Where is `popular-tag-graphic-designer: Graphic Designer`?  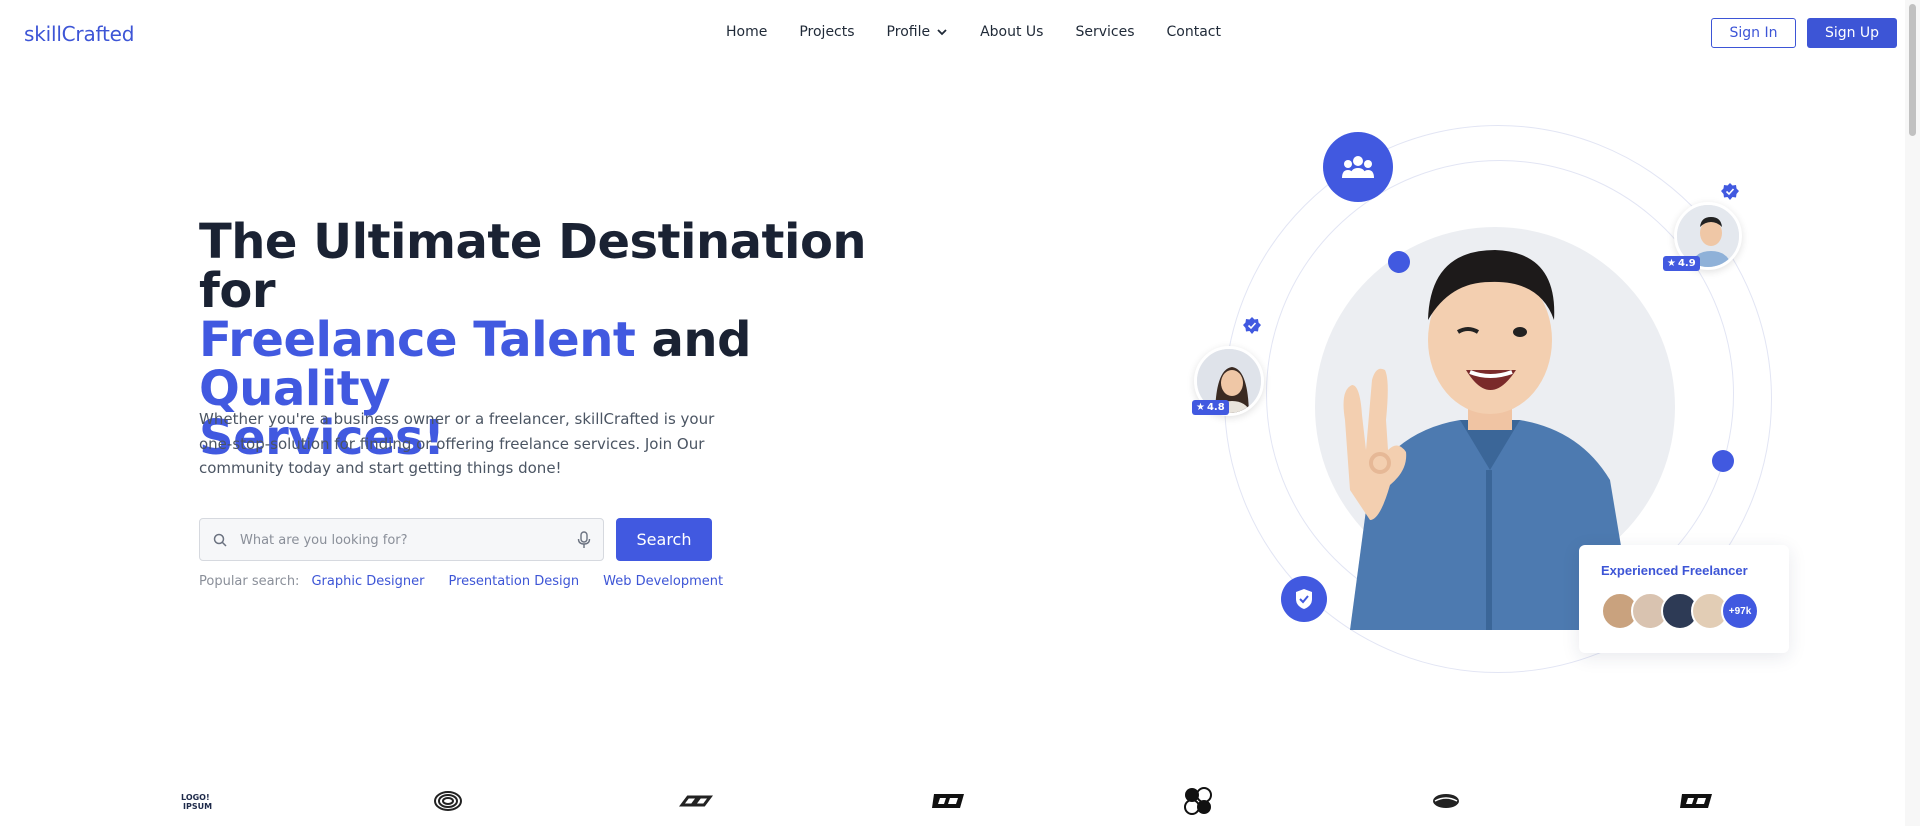 popular-tag-graphic-designer: Graphic Designer is located at coordinates (367, 581).